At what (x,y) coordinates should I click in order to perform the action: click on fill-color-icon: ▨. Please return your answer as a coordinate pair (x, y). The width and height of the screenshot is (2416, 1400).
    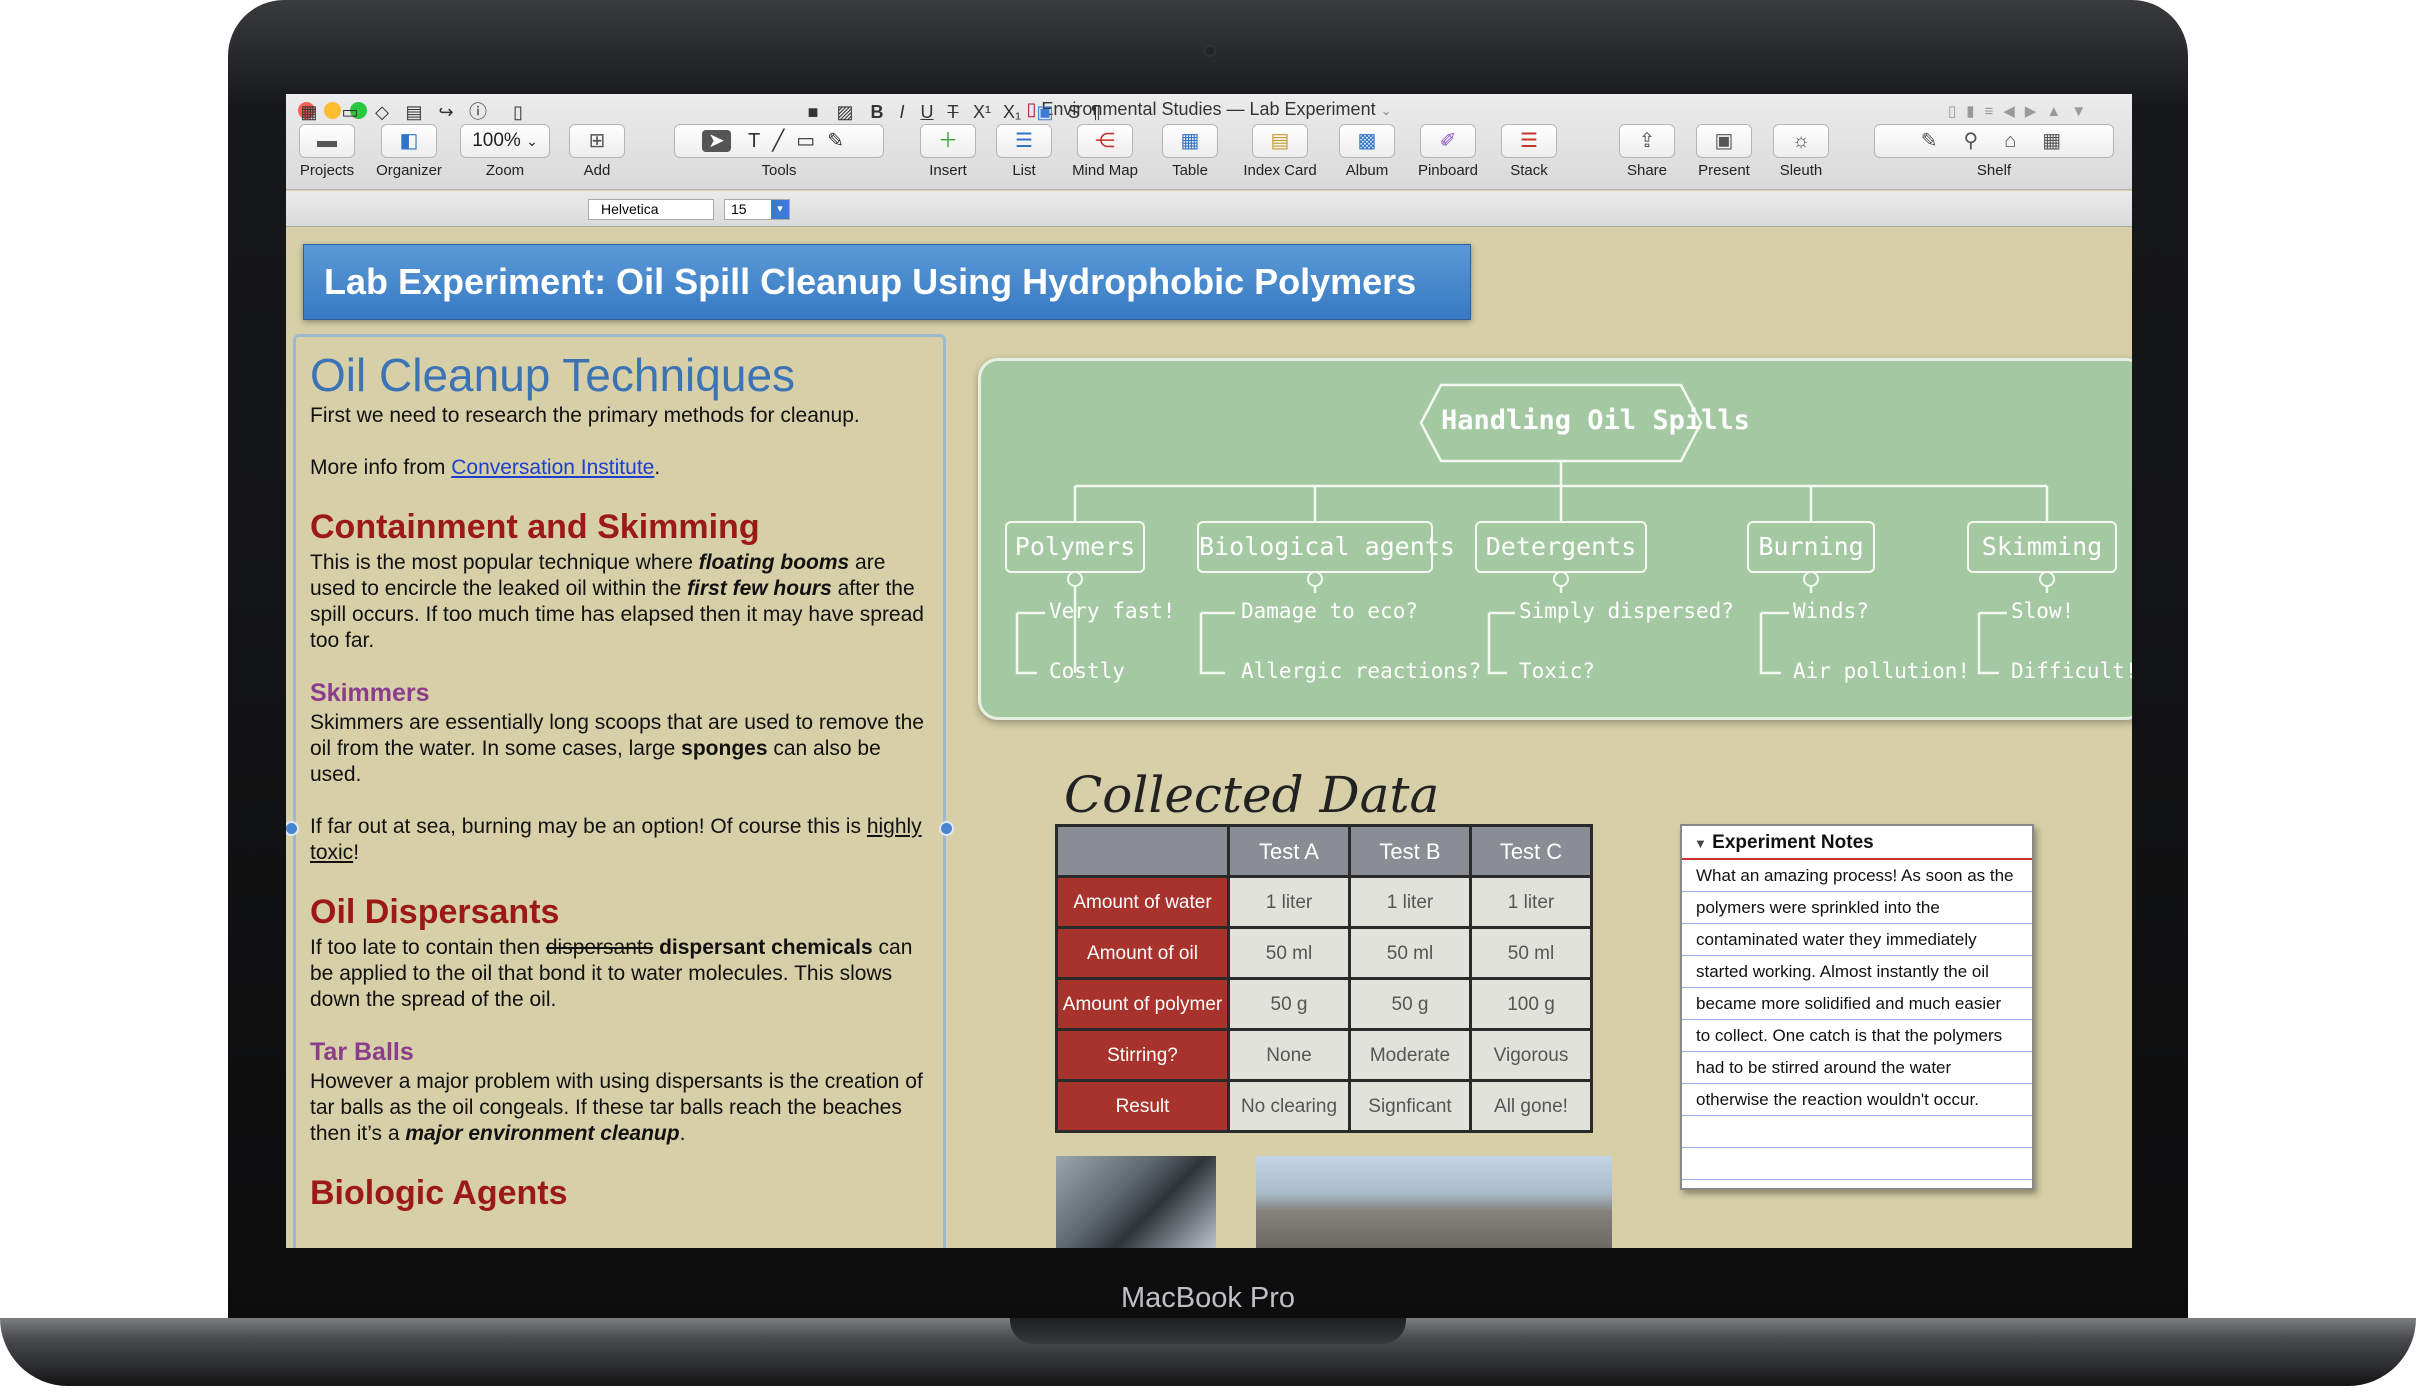
    Looking at the image, I should click on (845, 112).